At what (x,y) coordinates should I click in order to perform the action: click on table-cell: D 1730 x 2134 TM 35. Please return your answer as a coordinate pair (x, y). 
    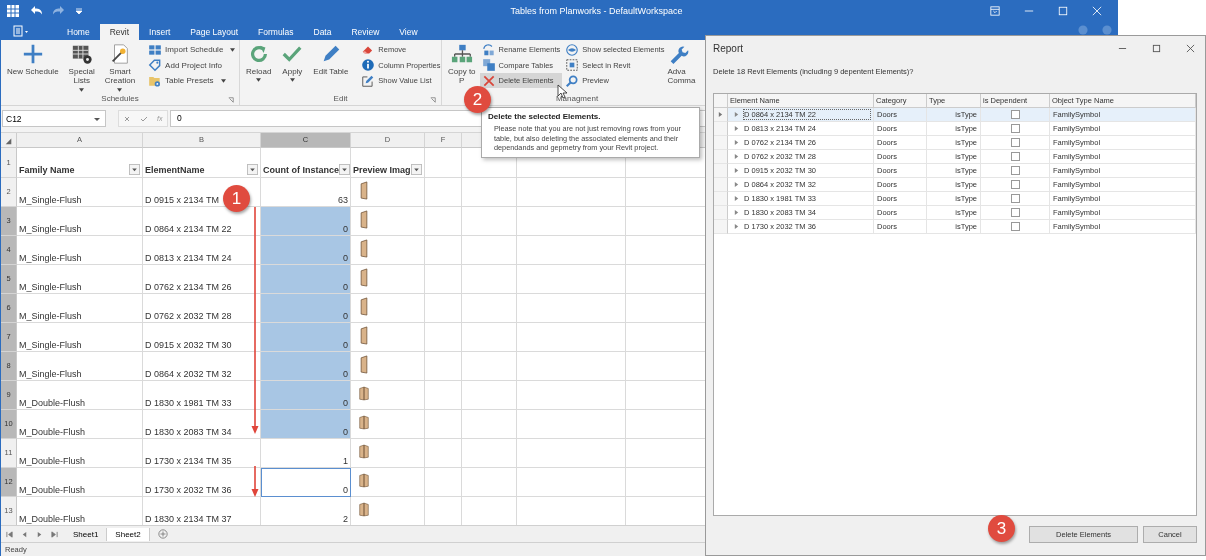
    Looking at the image, I should click on (202, 453).